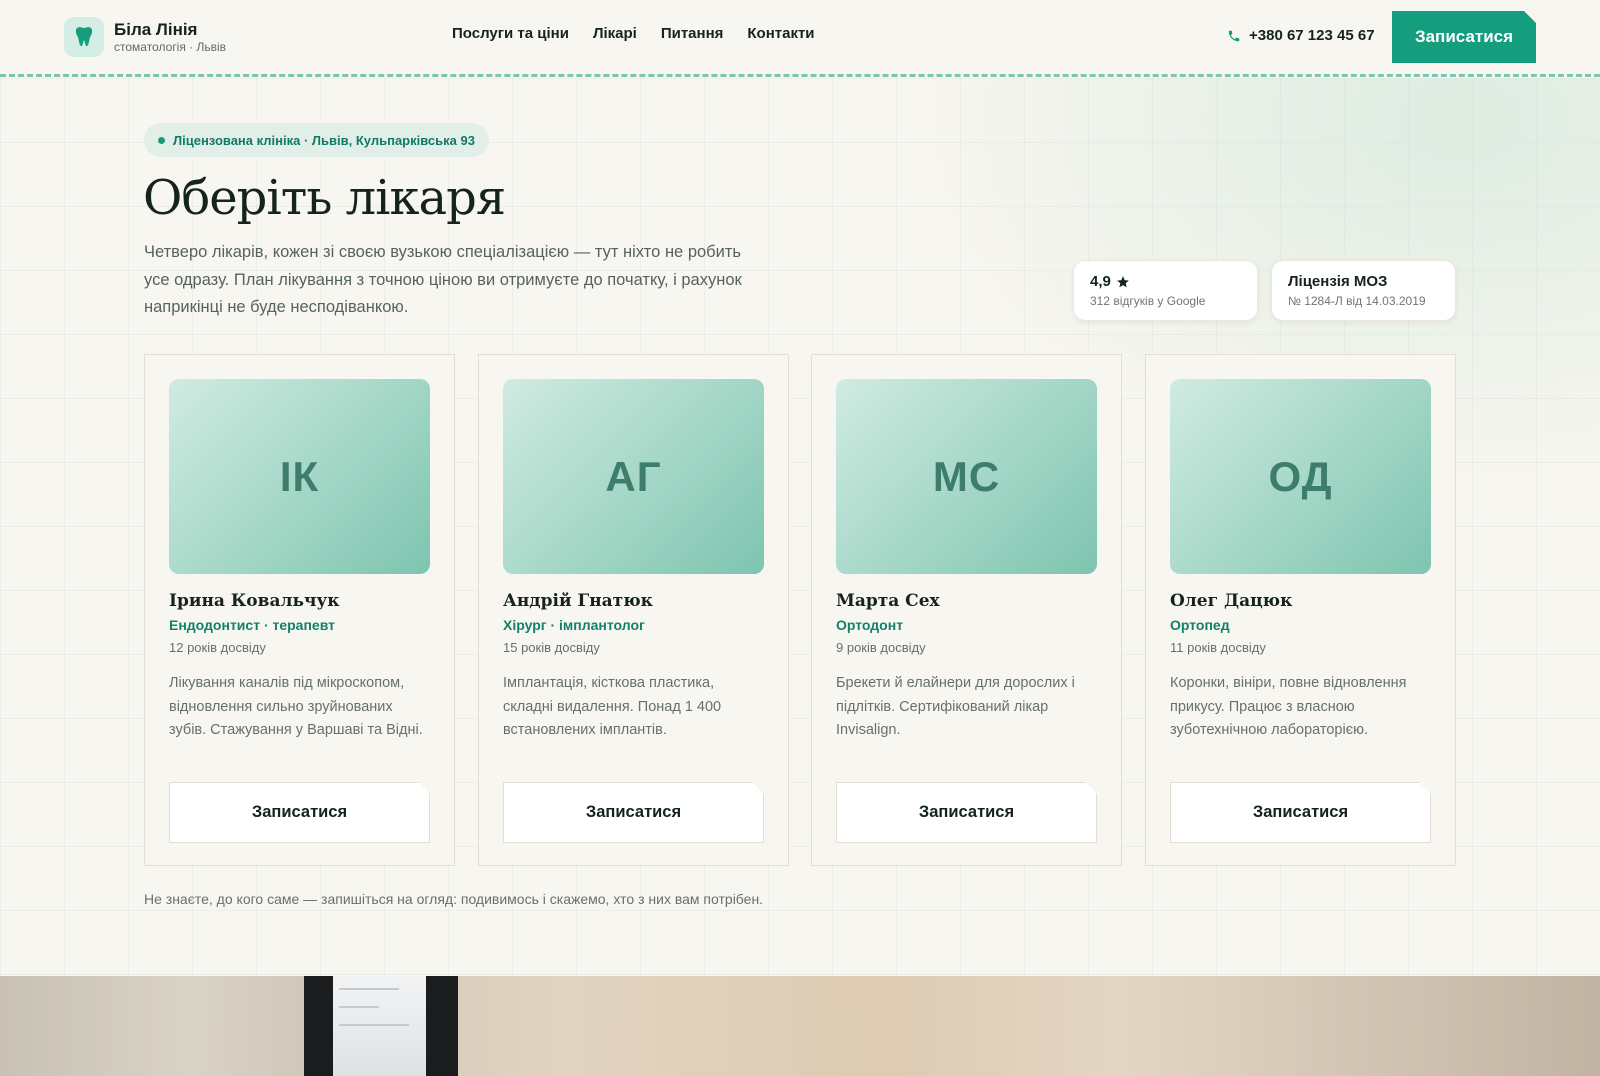 This screenshot has height=1076, width=1600. What do you see at coordinates (324, 198) in the screenshot?
I see `page-title: Оберіть лікаря` at bounding box center [324, 198].